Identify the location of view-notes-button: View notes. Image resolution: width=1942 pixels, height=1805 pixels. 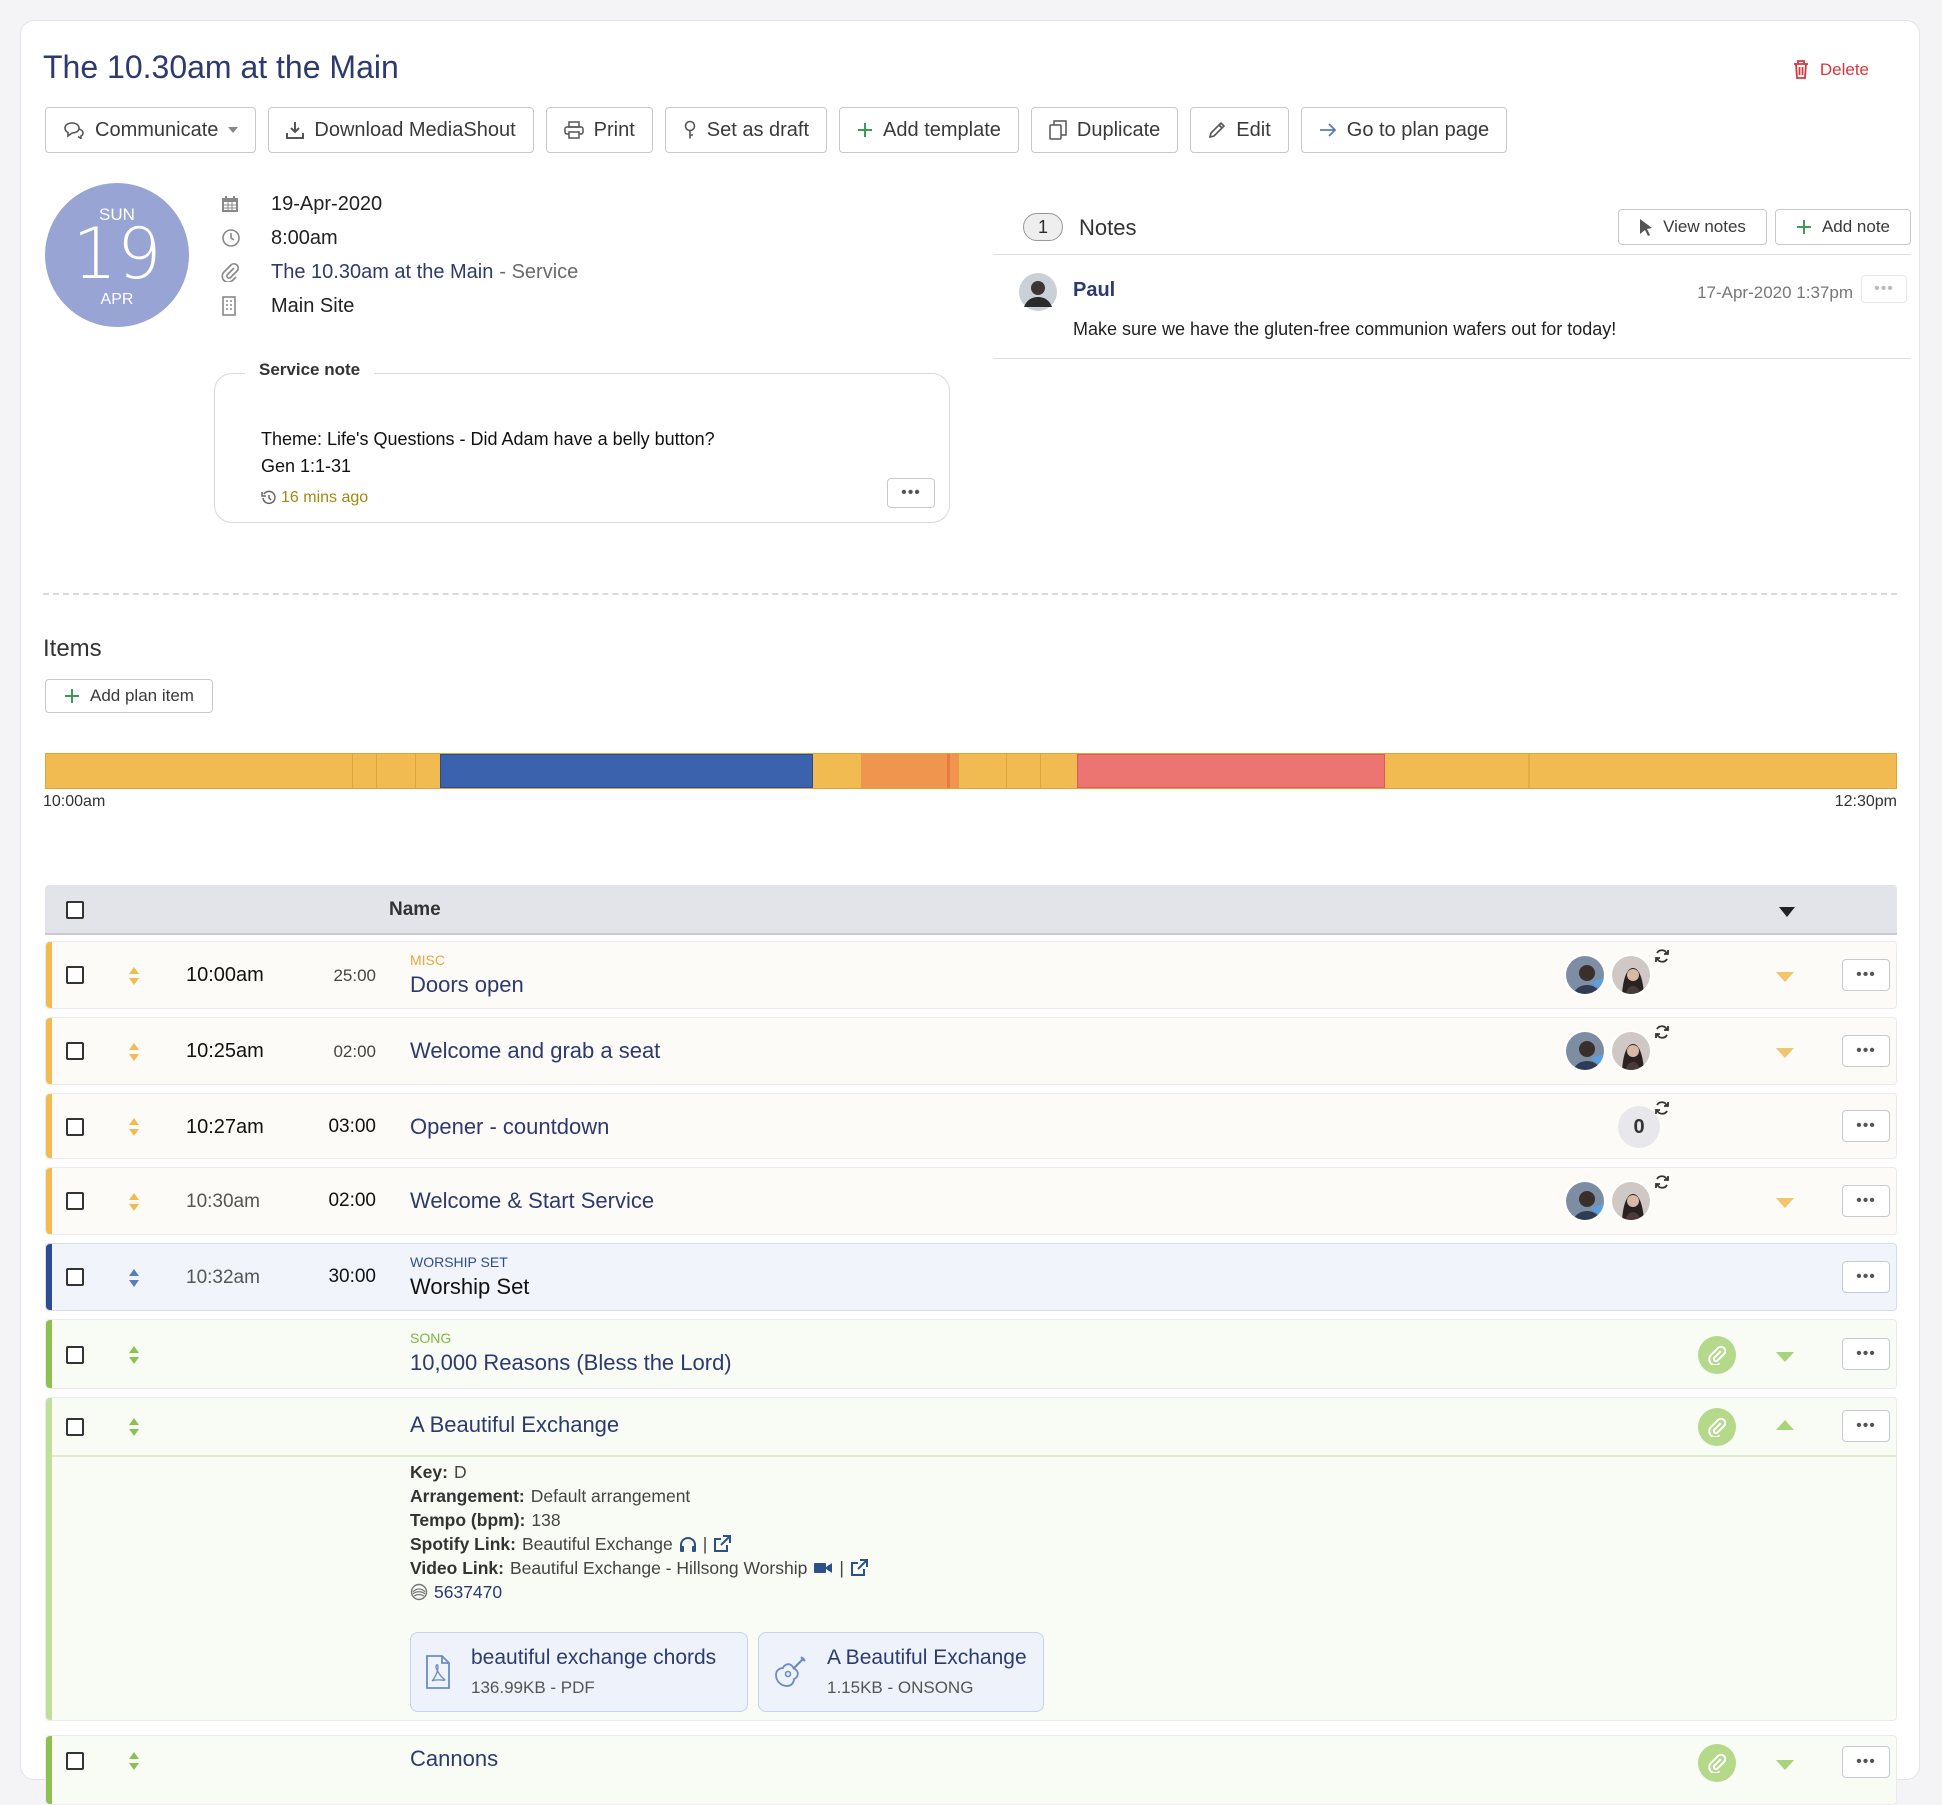
(1692, 227).